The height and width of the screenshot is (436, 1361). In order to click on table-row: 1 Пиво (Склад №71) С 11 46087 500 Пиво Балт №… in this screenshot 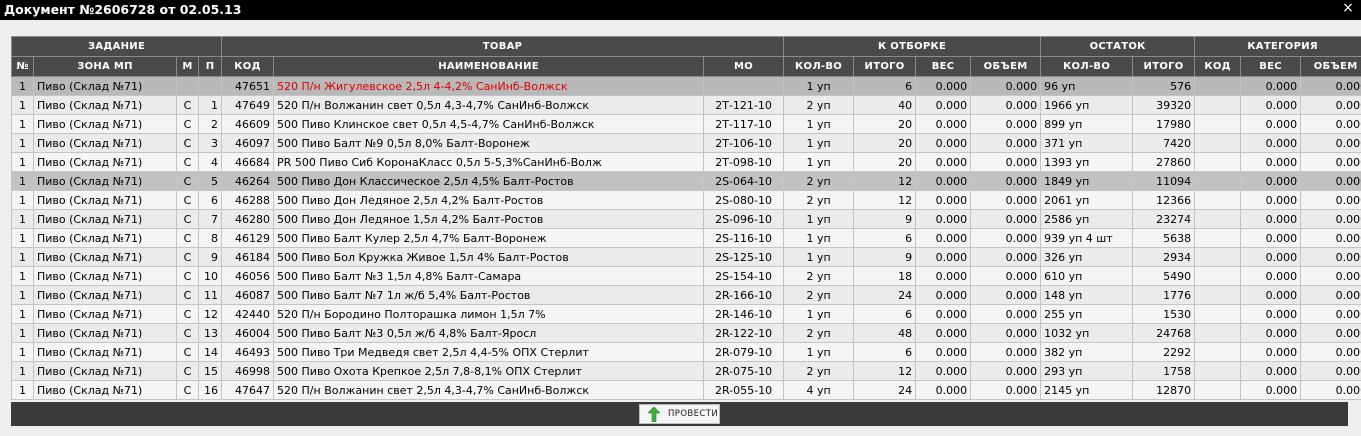, I will do `click(686, 295)`.